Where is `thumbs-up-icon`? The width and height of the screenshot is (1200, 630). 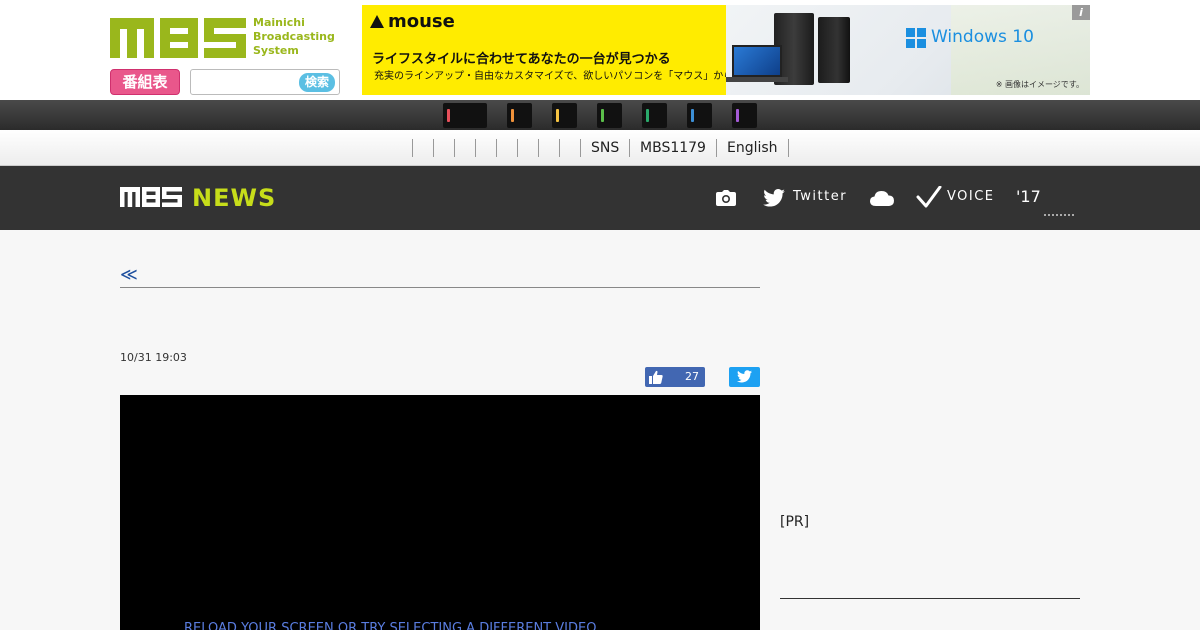 thumbs-up-icon is located at coordinates (656, 377).